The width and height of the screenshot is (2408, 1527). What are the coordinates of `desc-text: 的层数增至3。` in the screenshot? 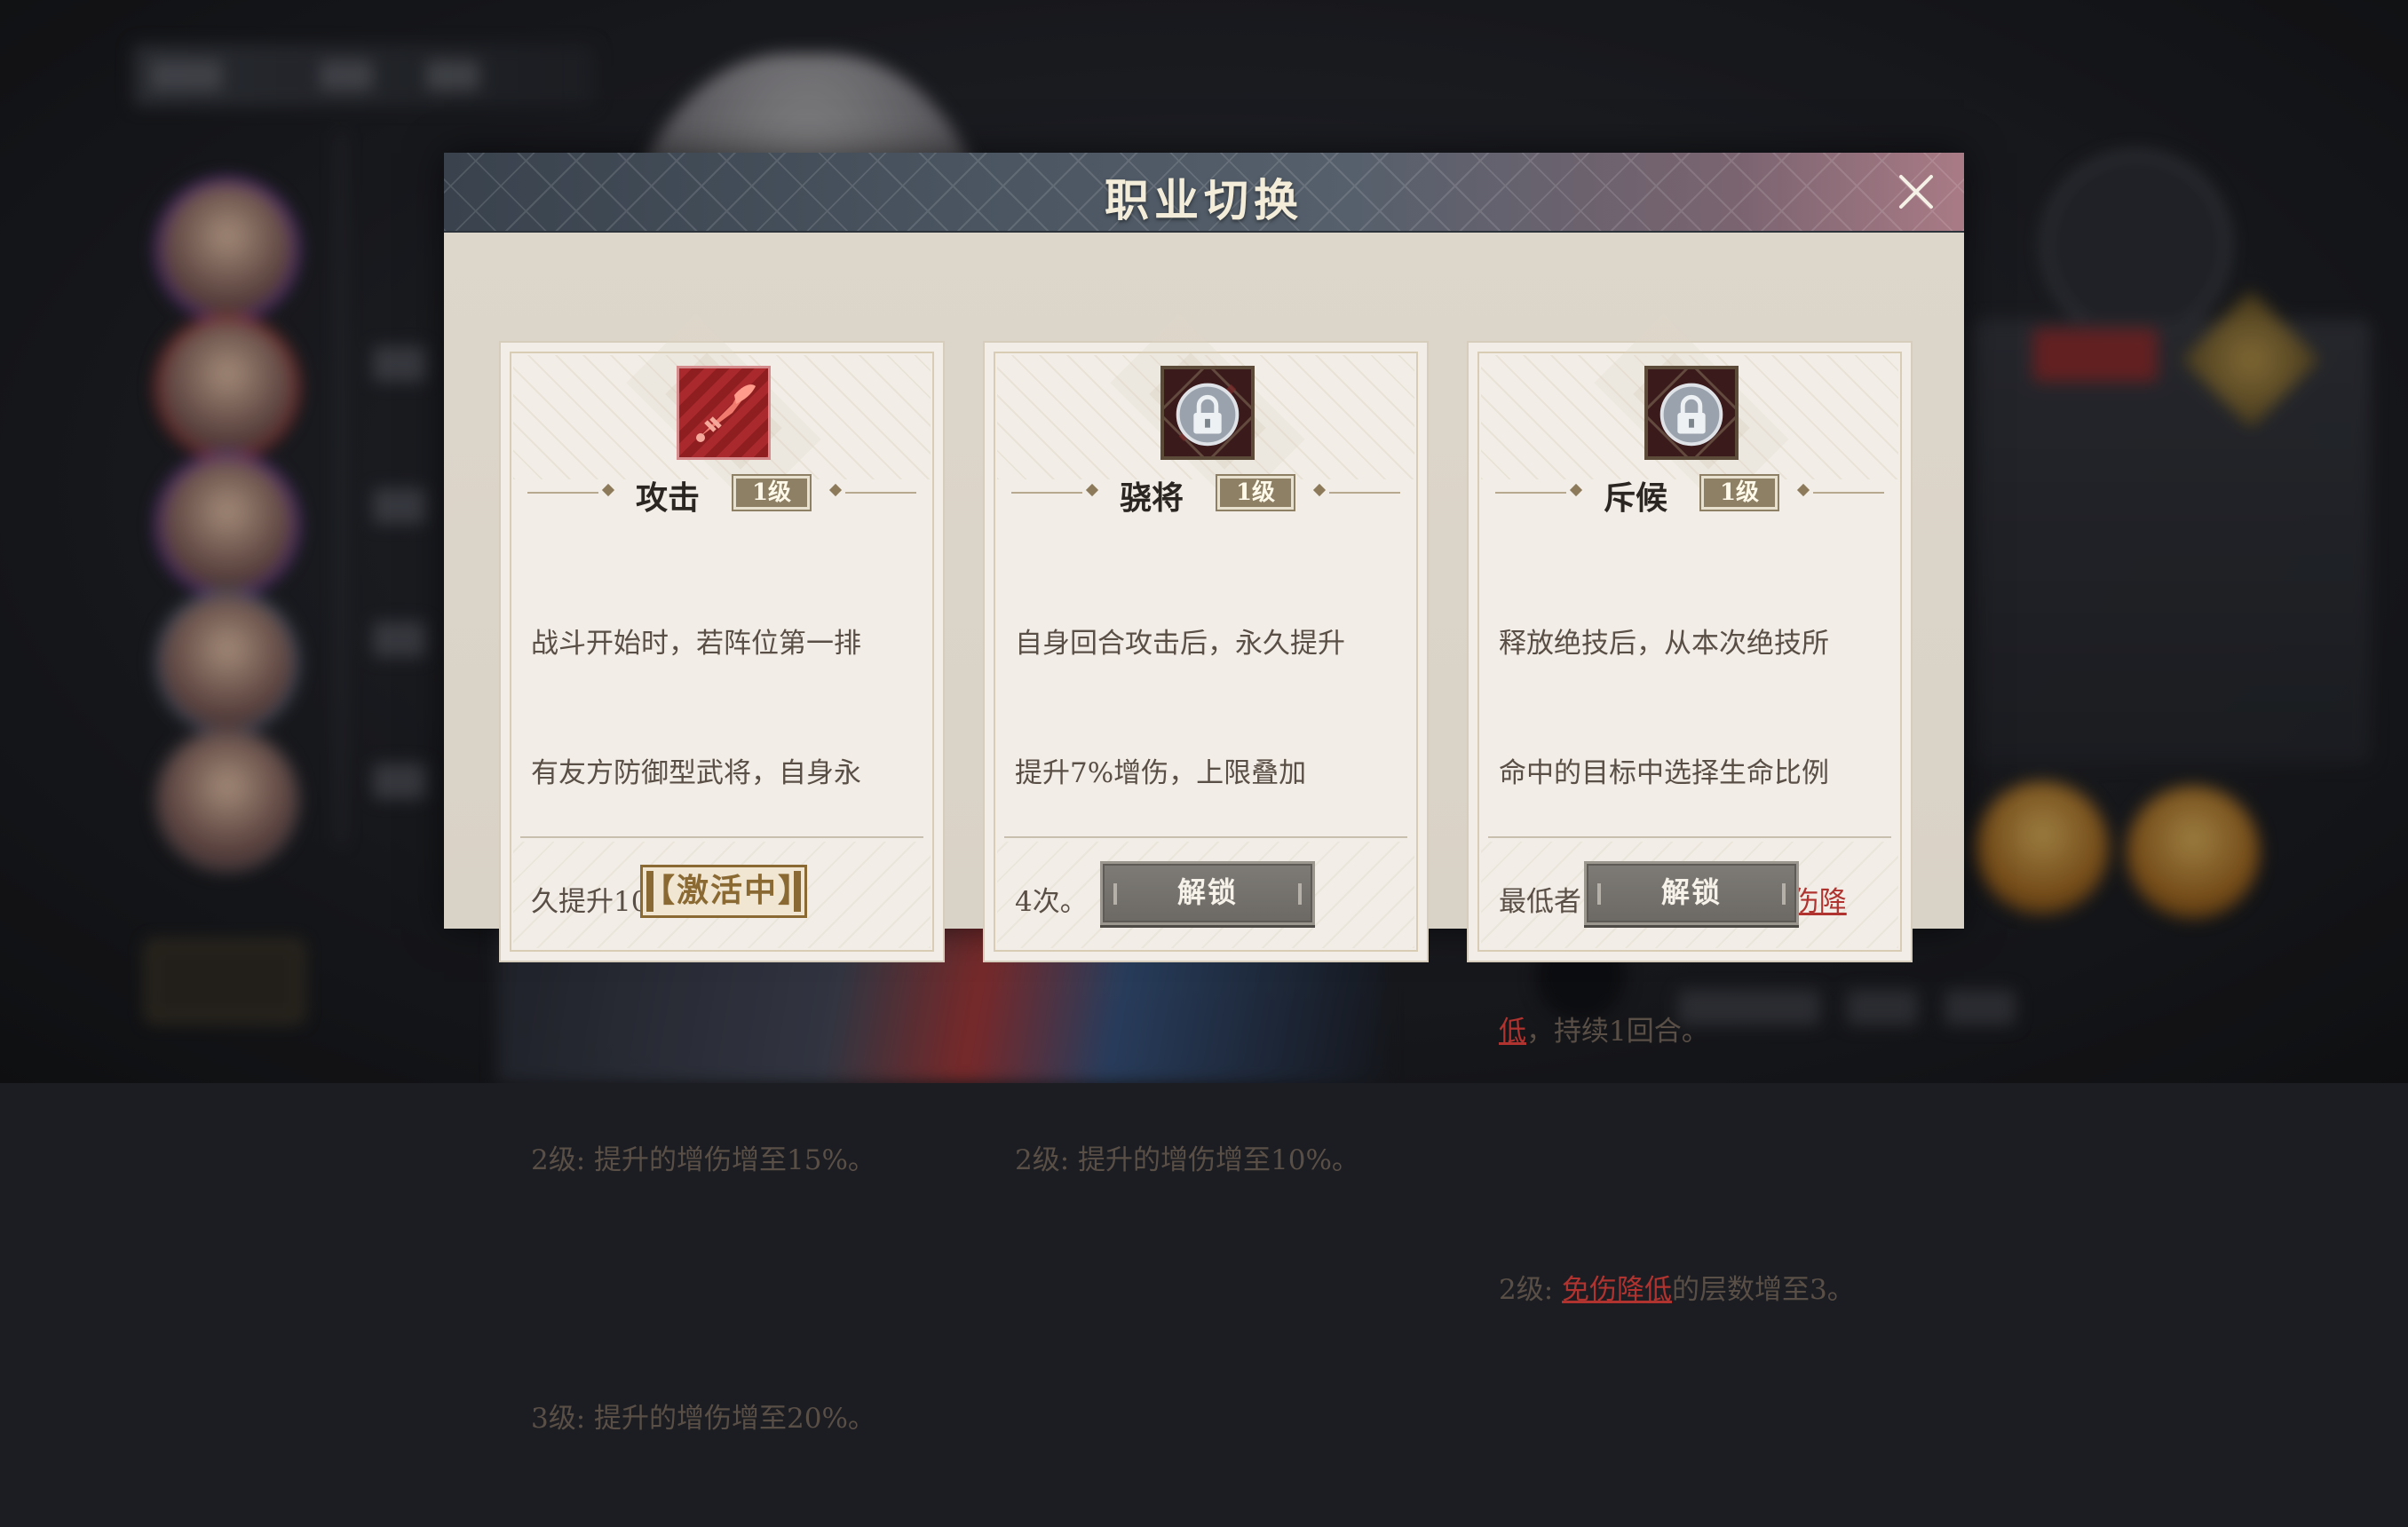 It's located at (1763, 1289).